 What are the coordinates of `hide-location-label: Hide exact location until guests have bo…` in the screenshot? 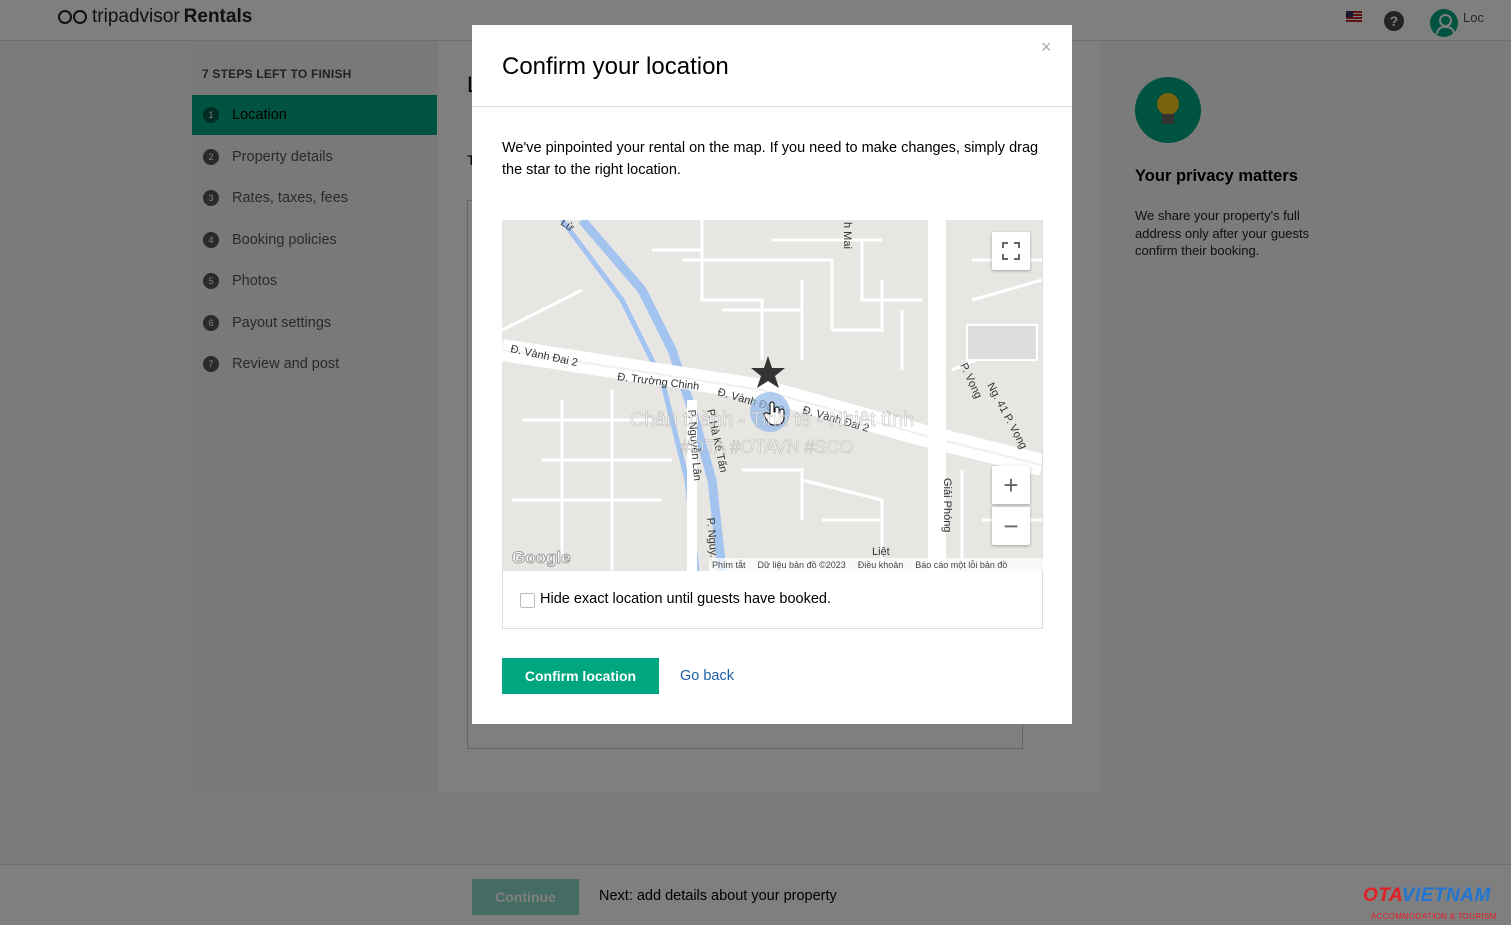 It's located at (685, 599).